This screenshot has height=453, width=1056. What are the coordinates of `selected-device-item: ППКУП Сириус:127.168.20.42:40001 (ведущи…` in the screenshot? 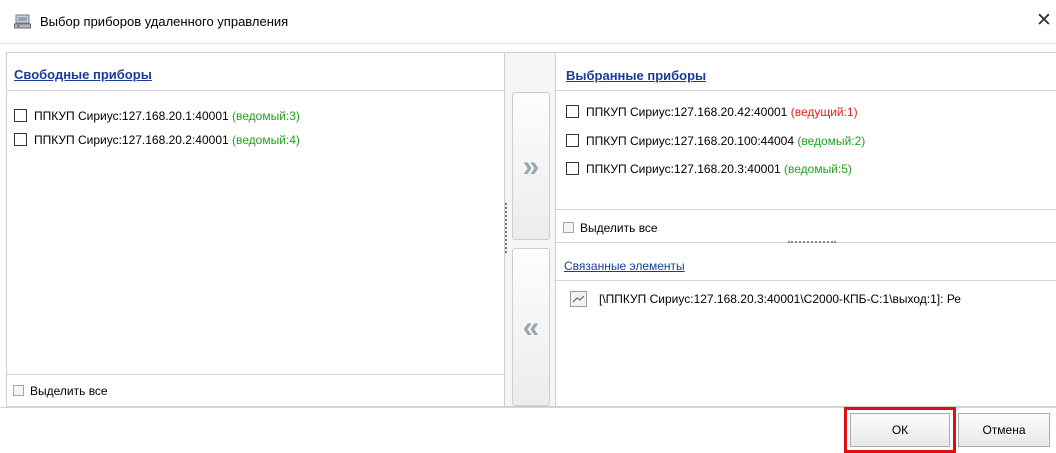 It's located at (712, 112).